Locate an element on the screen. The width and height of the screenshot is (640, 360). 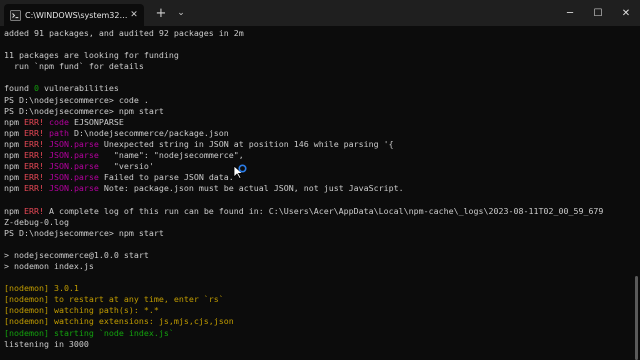
terminal-text: Z-debug-0.log is located at coordinates (36, 221).